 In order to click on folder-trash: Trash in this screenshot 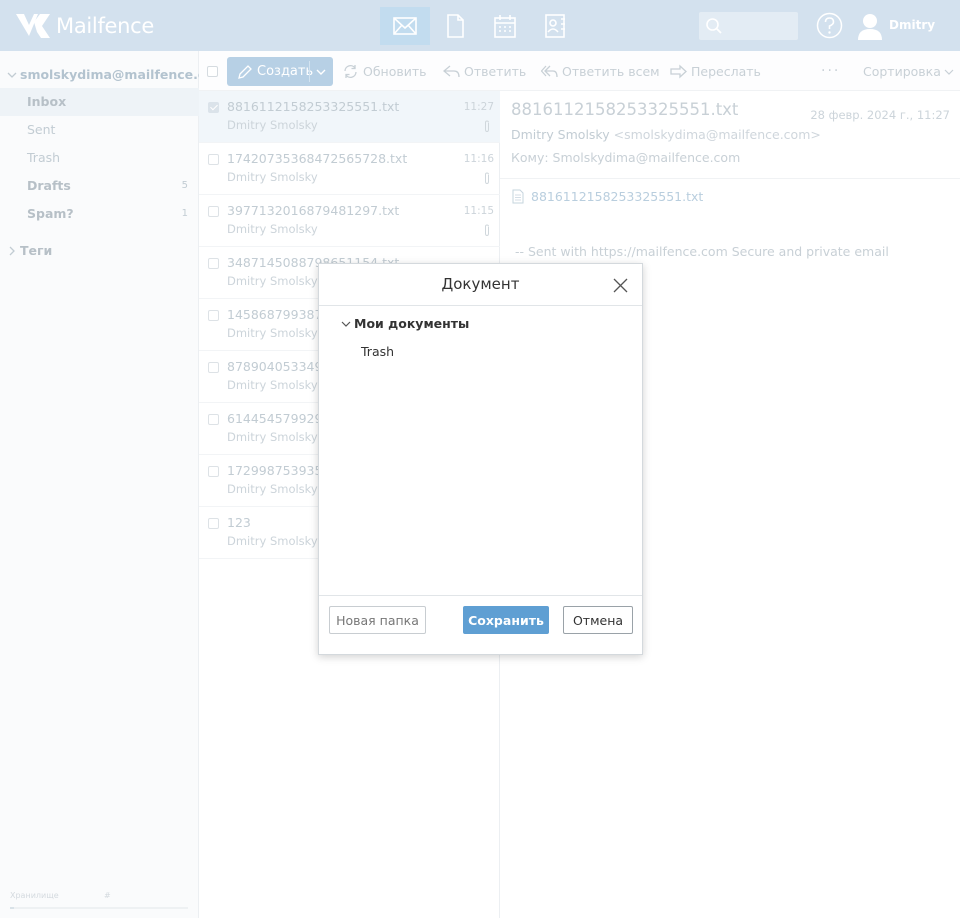, I will do `click(99, 158)`.